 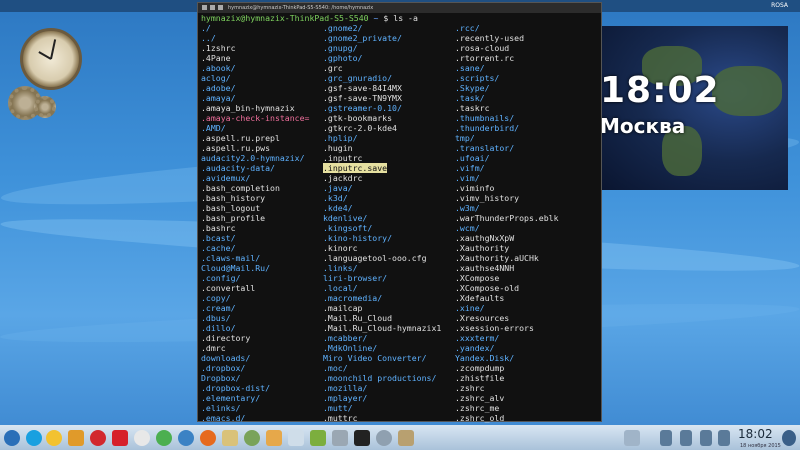 I want to click on analog-clock-widget, so click(x=51, y=59).